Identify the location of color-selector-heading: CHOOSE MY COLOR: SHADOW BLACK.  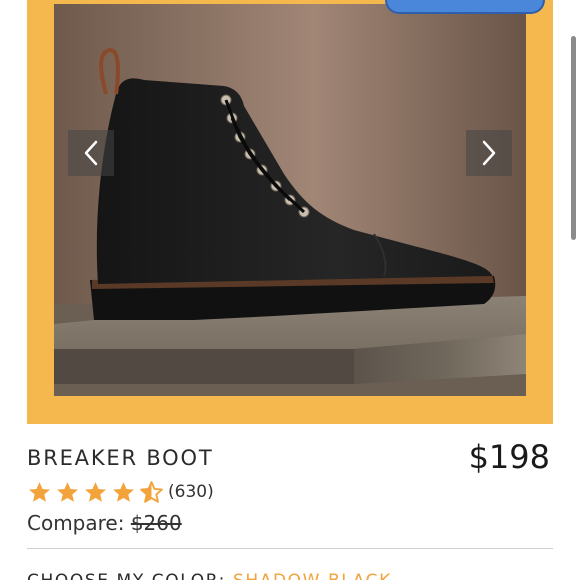
(209, 575).